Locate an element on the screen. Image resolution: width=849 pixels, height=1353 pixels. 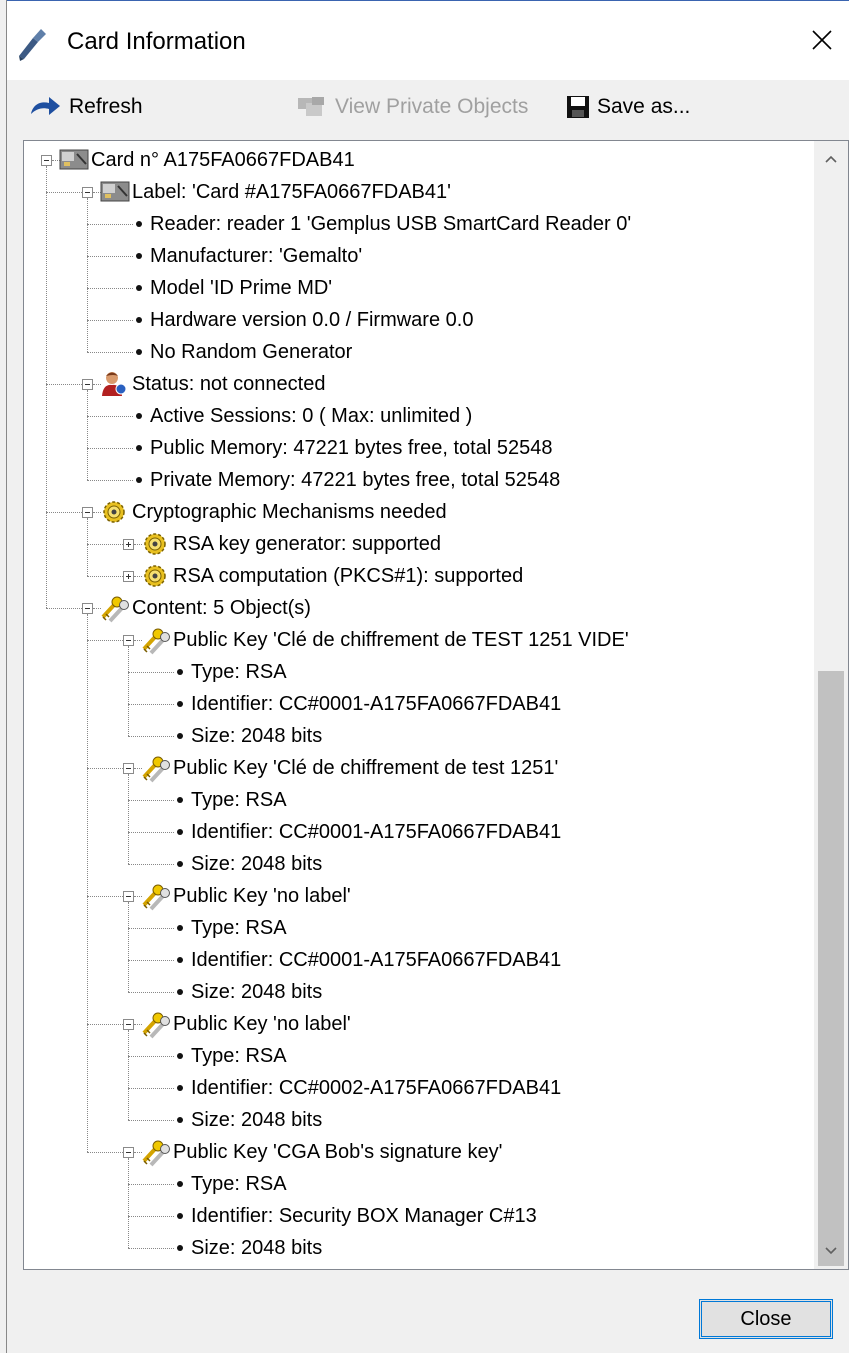
tree-node: Cryptographic Mechanisms needed is located at coordinates (289, 512).